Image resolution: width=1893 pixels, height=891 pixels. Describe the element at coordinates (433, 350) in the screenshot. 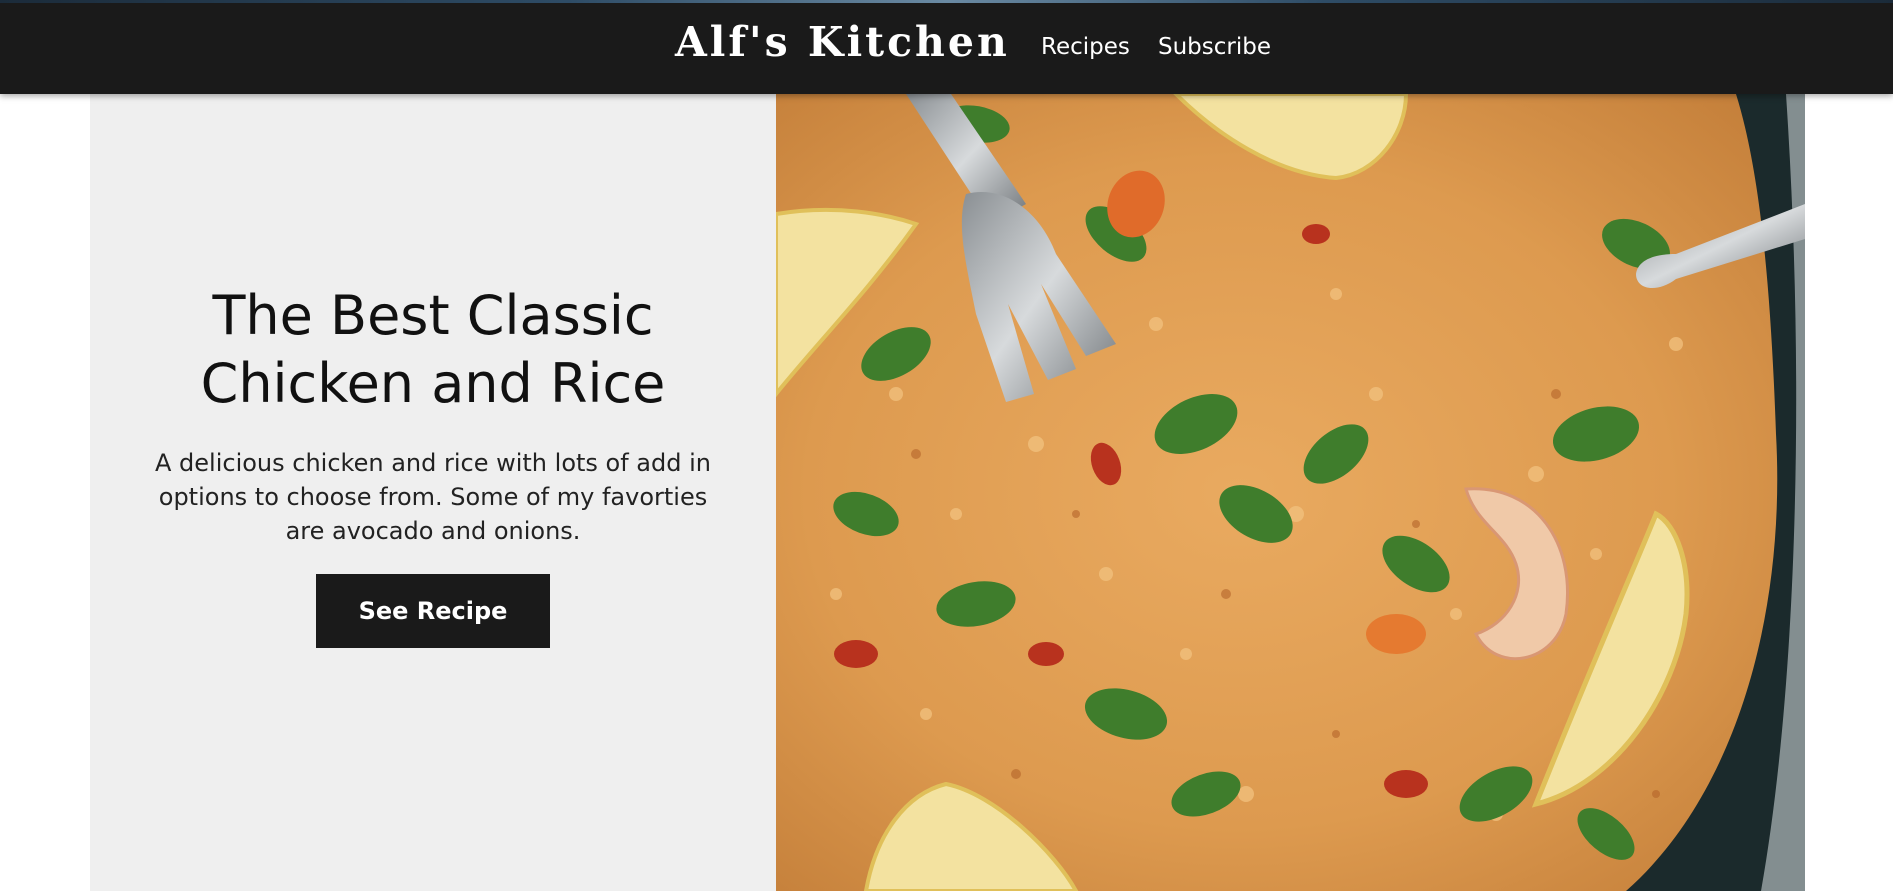

I see `hero-title: The Best Classic Chicken and Rice` at that location.